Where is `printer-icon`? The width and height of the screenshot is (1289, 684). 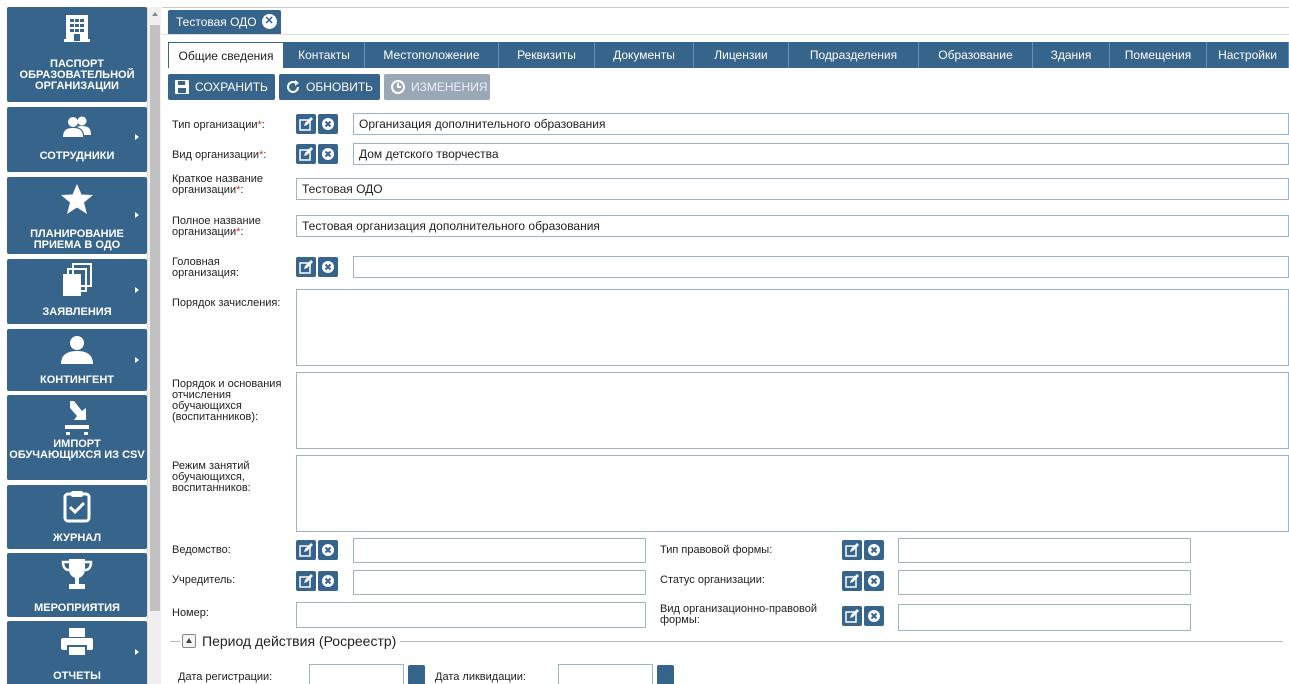 printer-icon is located at coordinates (77, 642).